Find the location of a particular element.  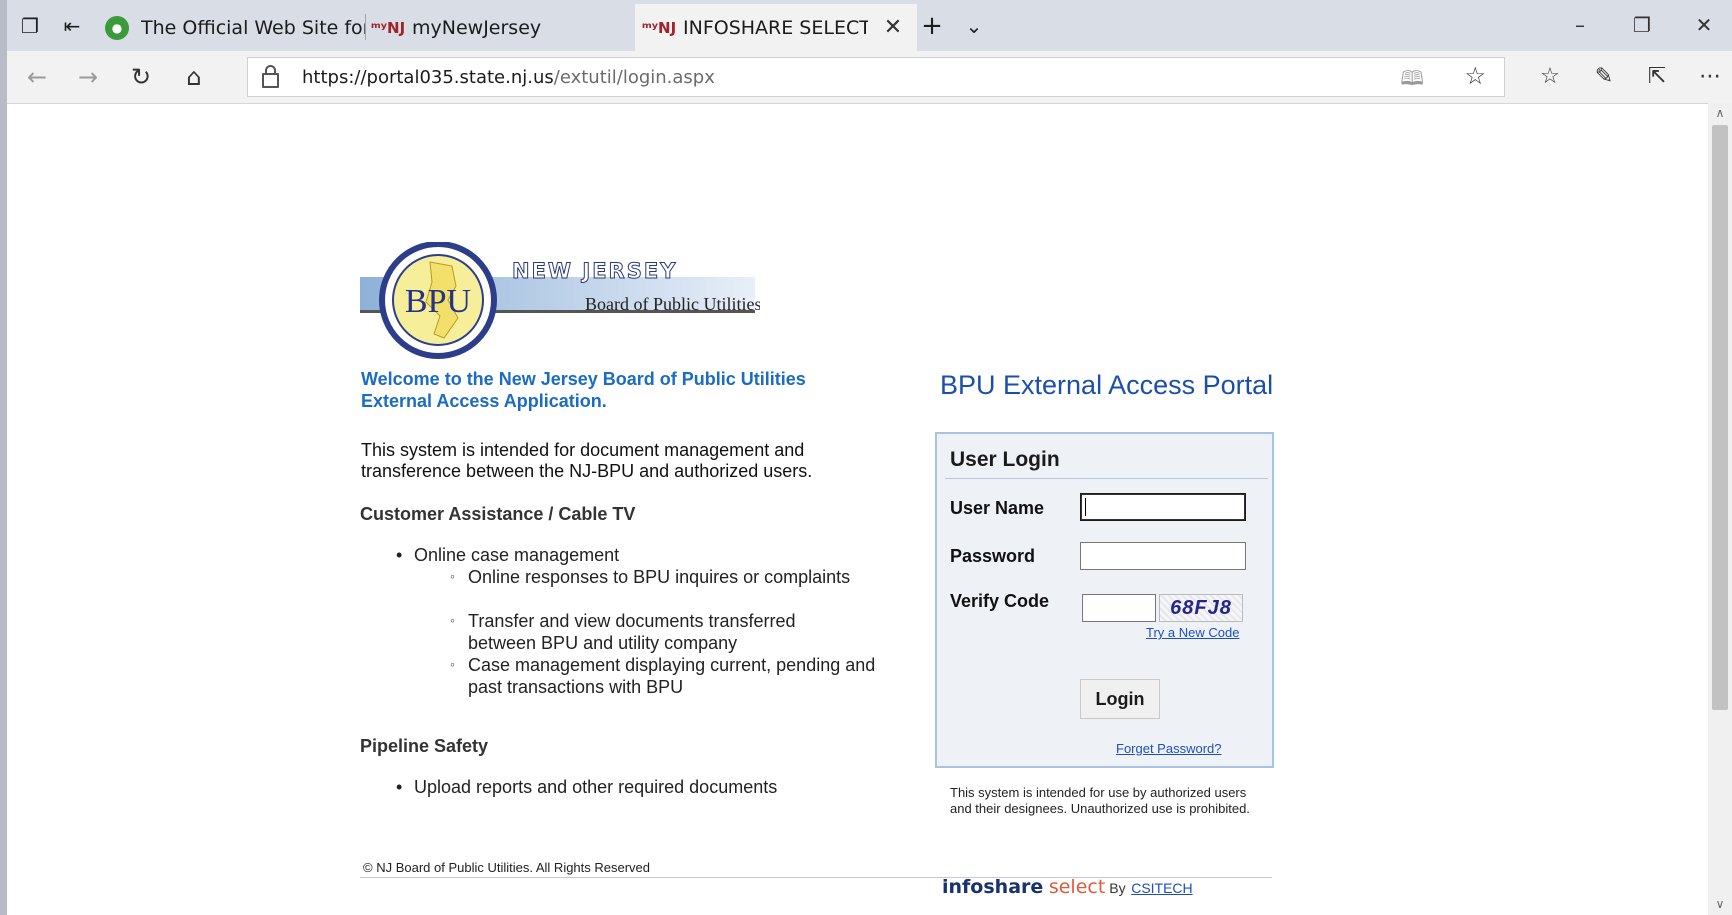

tab-title: INFOSHARE SELECT Log is located at coordinates (775, 27).